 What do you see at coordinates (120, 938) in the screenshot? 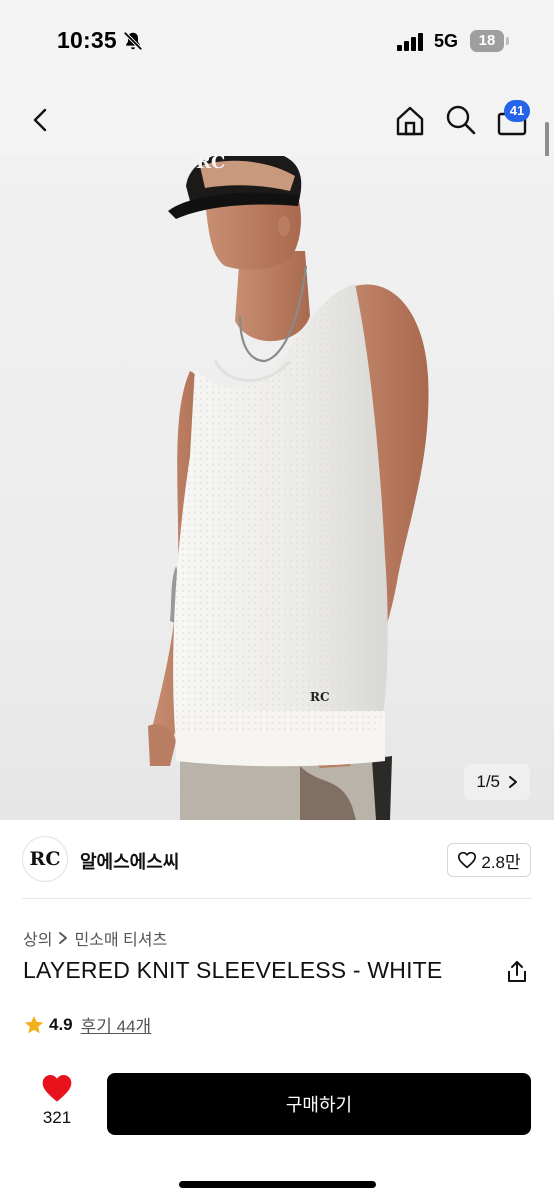
I see `category-sub: 민소매 티셔츠` at bounding box center [120, 938].